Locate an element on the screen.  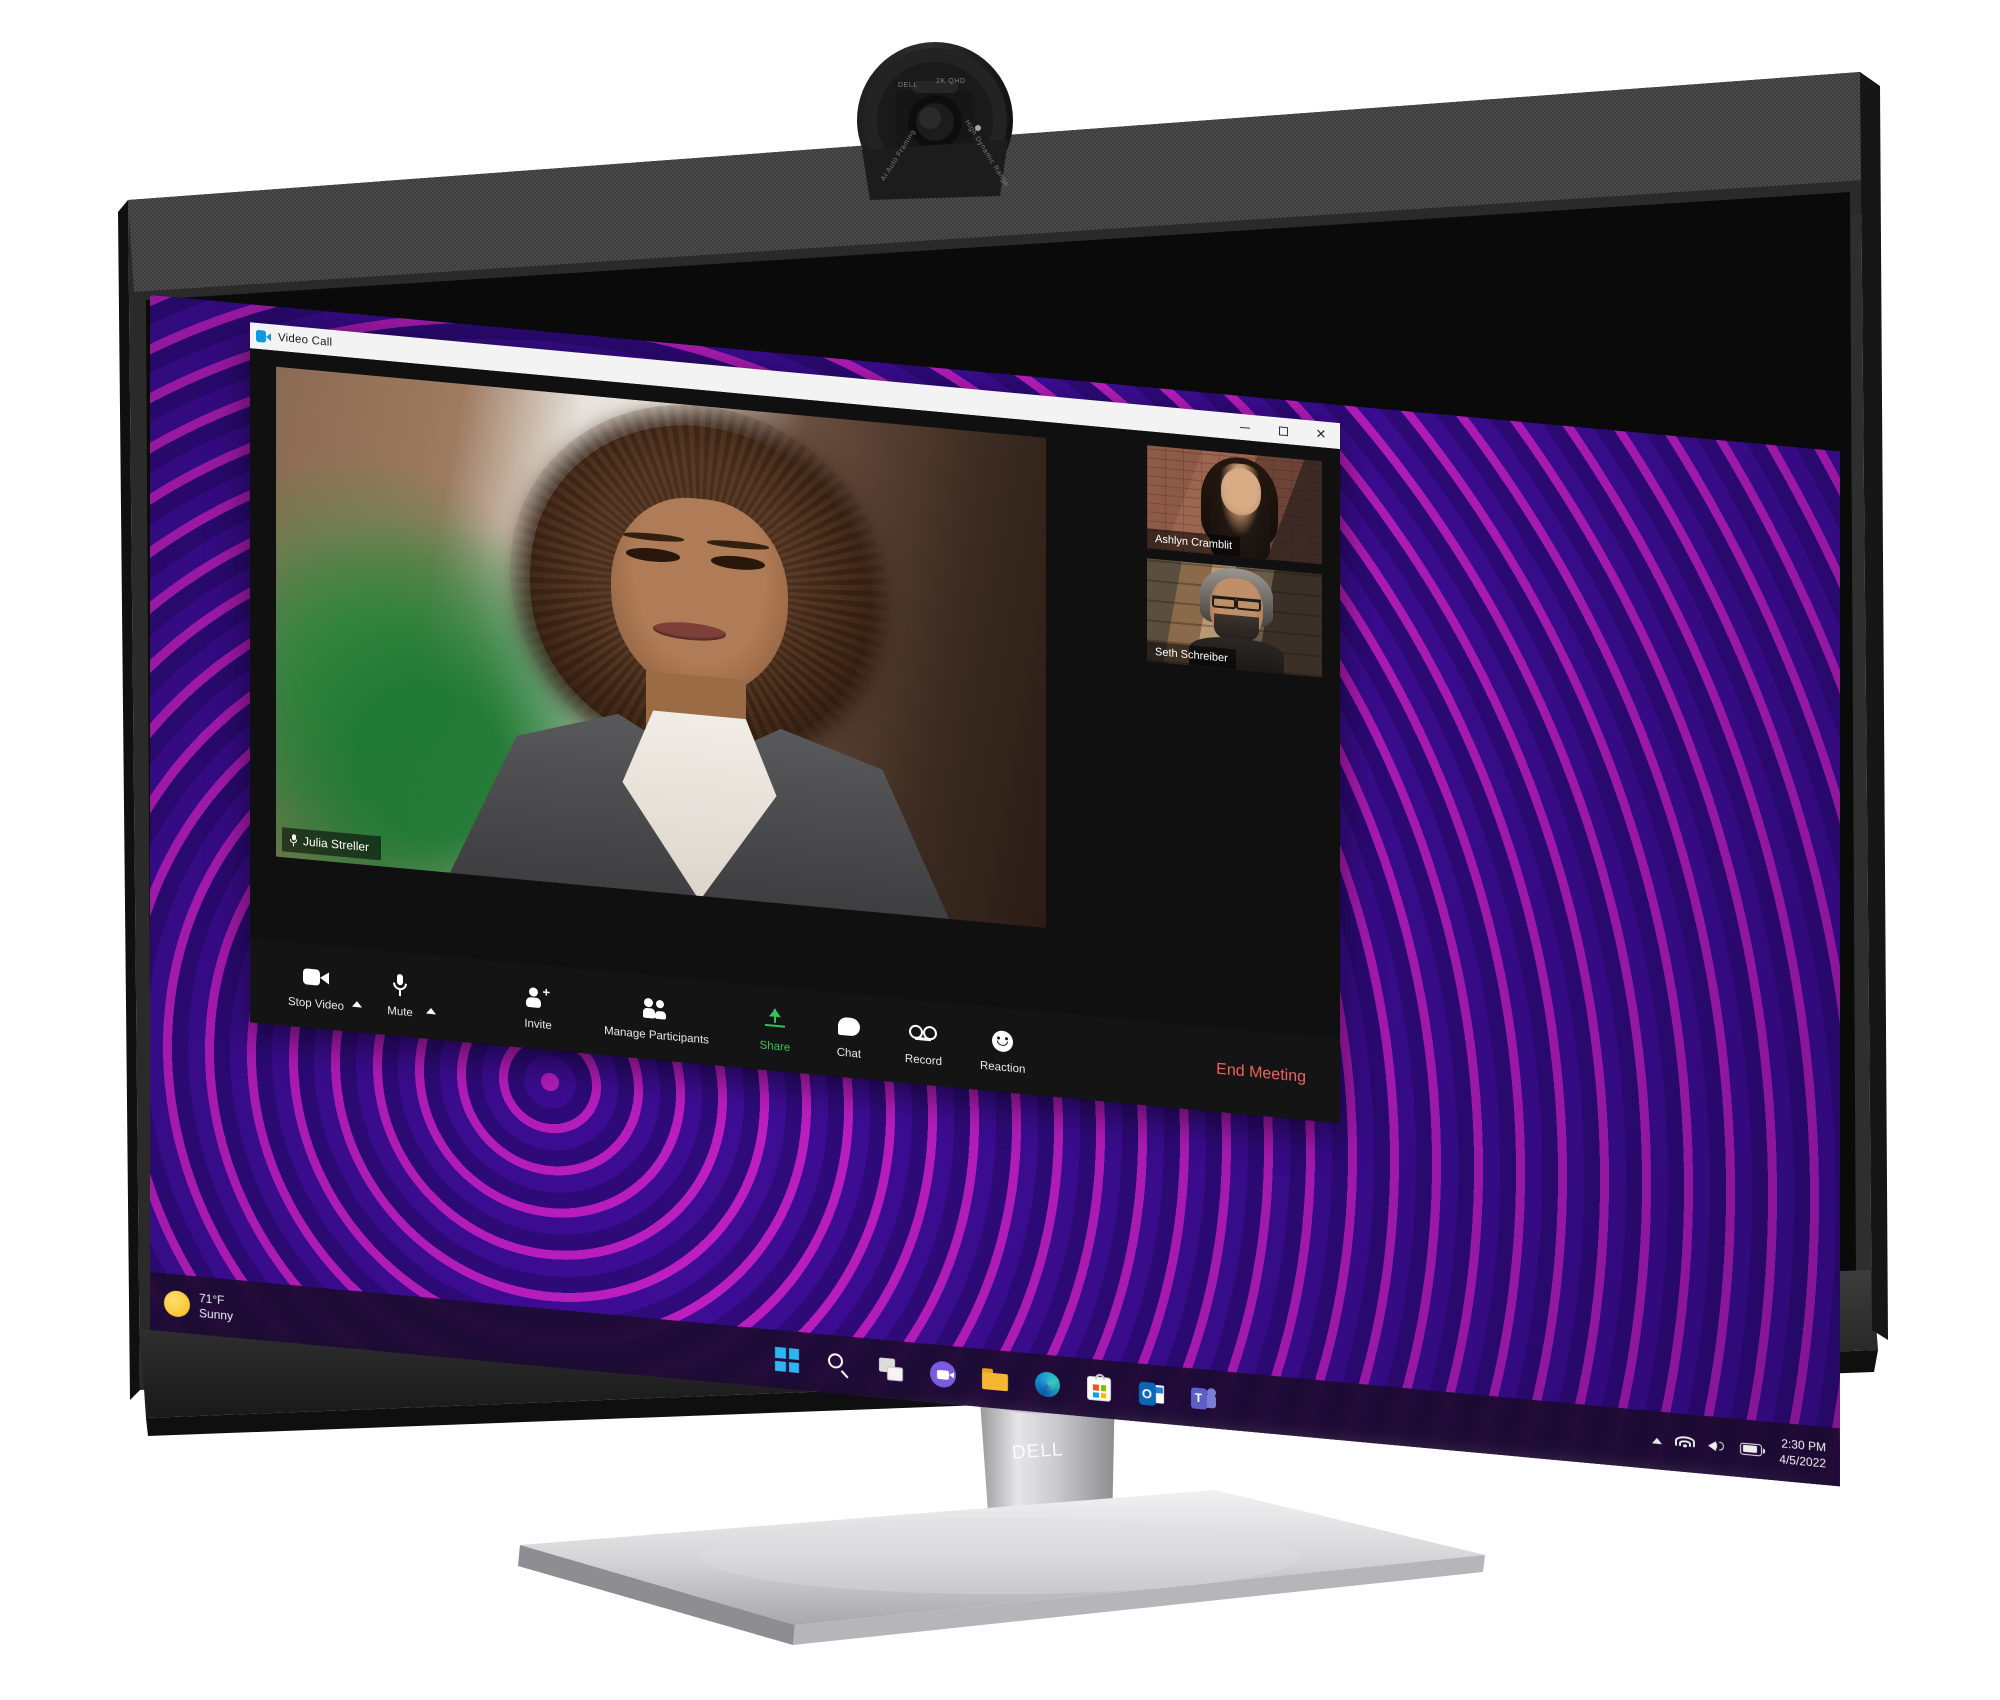
taskbar-teams-app: T is located at coordinates (1203, 1398).